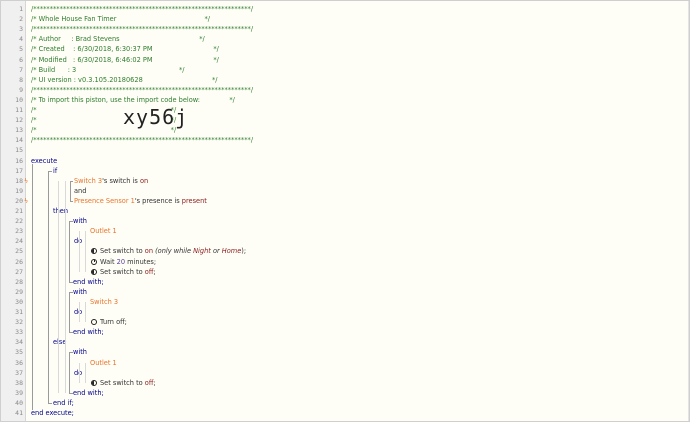 The width and height of the screenshot is (690, 422). I want to click on line-number: 34, so click(19, 342).